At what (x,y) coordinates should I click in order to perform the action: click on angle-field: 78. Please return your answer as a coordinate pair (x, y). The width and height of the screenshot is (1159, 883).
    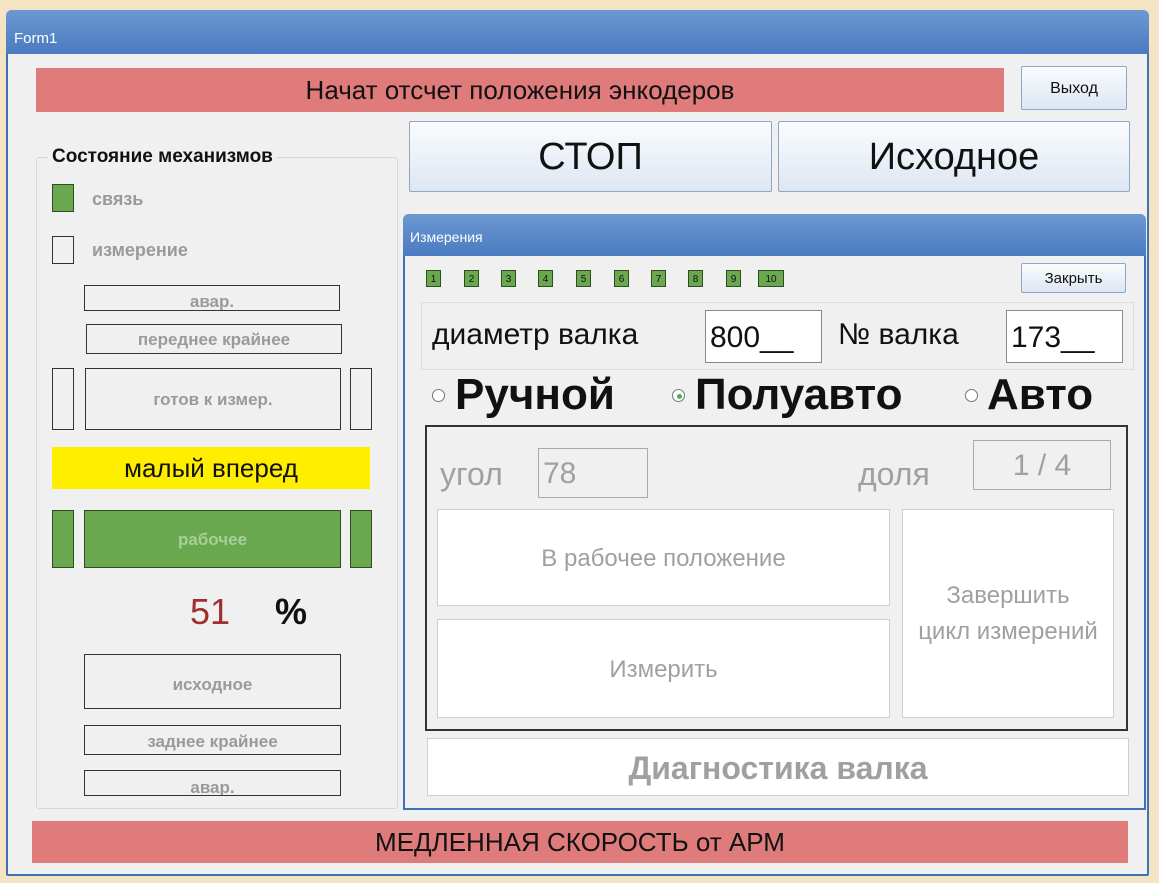
    Looking at the image, I should click on (593, 473).